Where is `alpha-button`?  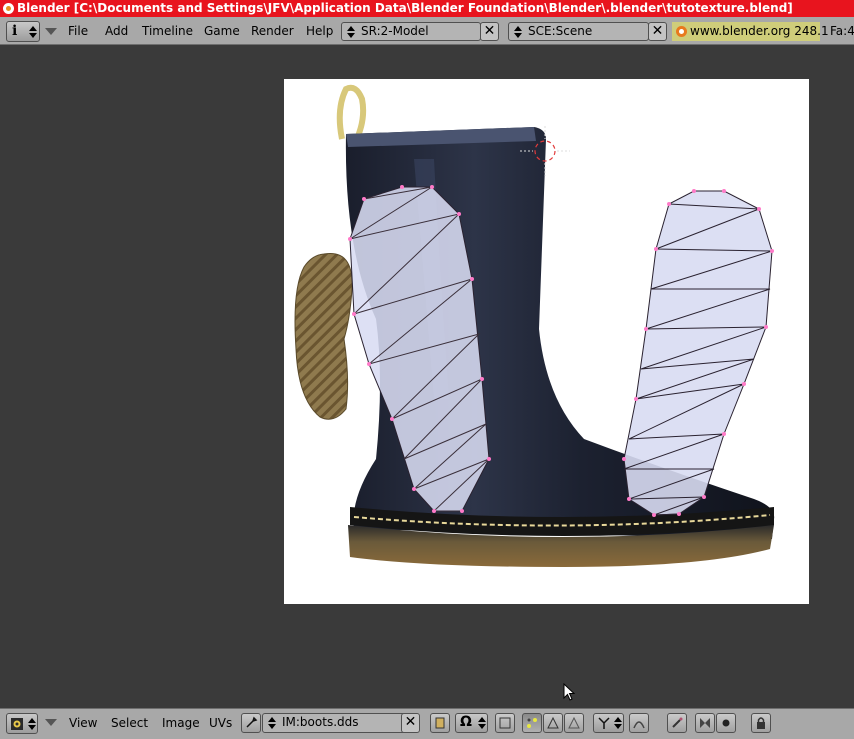
alpha-button is located at coordinates (705, 723).